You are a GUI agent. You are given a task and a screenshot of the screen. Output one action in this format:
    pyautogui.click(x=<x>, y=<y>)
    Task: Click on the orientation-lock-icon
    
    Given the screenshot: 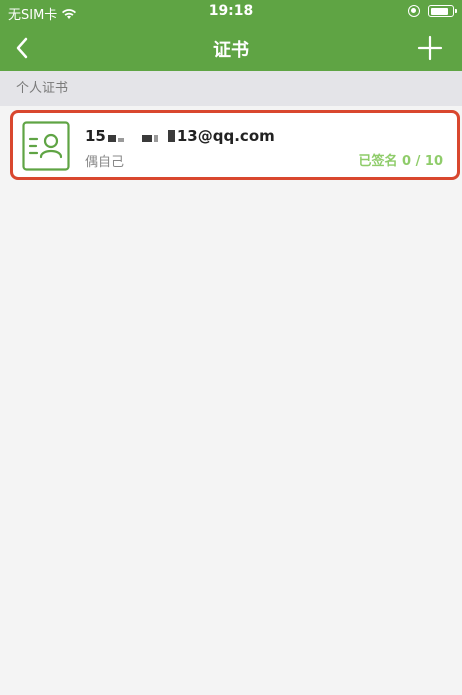 What is the action you would take?
    pyautogui.click(x=414, y=11)
    